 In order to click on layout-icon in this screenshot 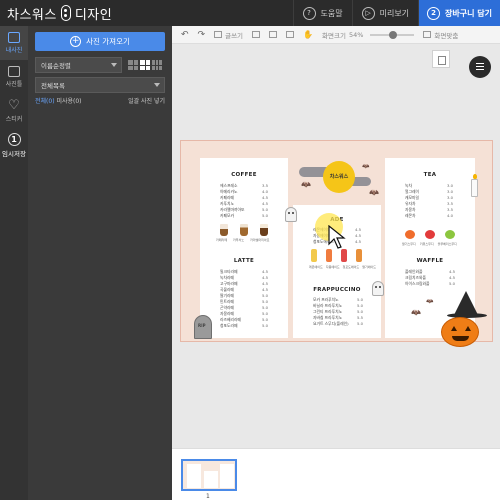, I will do `click(256, 34)`.